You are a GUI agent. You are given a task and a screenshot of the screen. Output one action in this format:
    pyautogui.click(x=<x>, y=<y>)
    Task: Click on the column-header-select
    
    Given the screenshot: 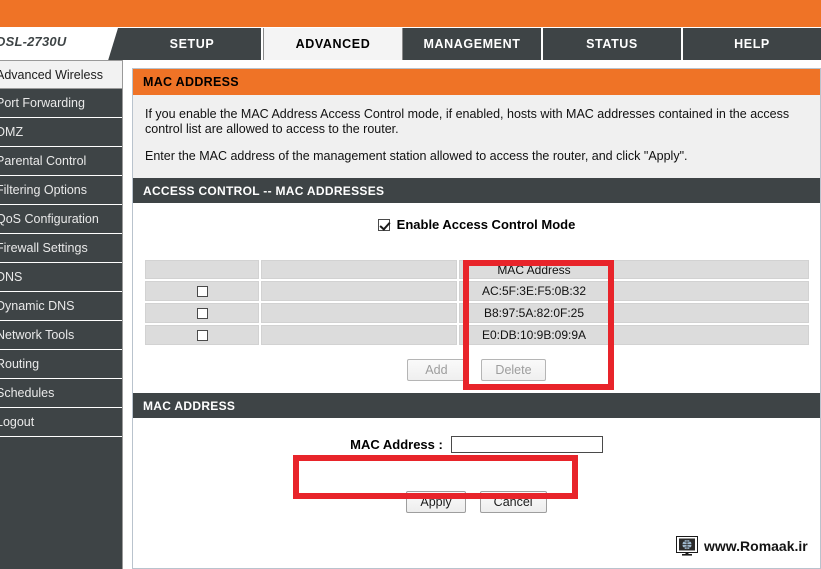 What is the action you would take?
    pyautogui.click(x=202, y=269)
    